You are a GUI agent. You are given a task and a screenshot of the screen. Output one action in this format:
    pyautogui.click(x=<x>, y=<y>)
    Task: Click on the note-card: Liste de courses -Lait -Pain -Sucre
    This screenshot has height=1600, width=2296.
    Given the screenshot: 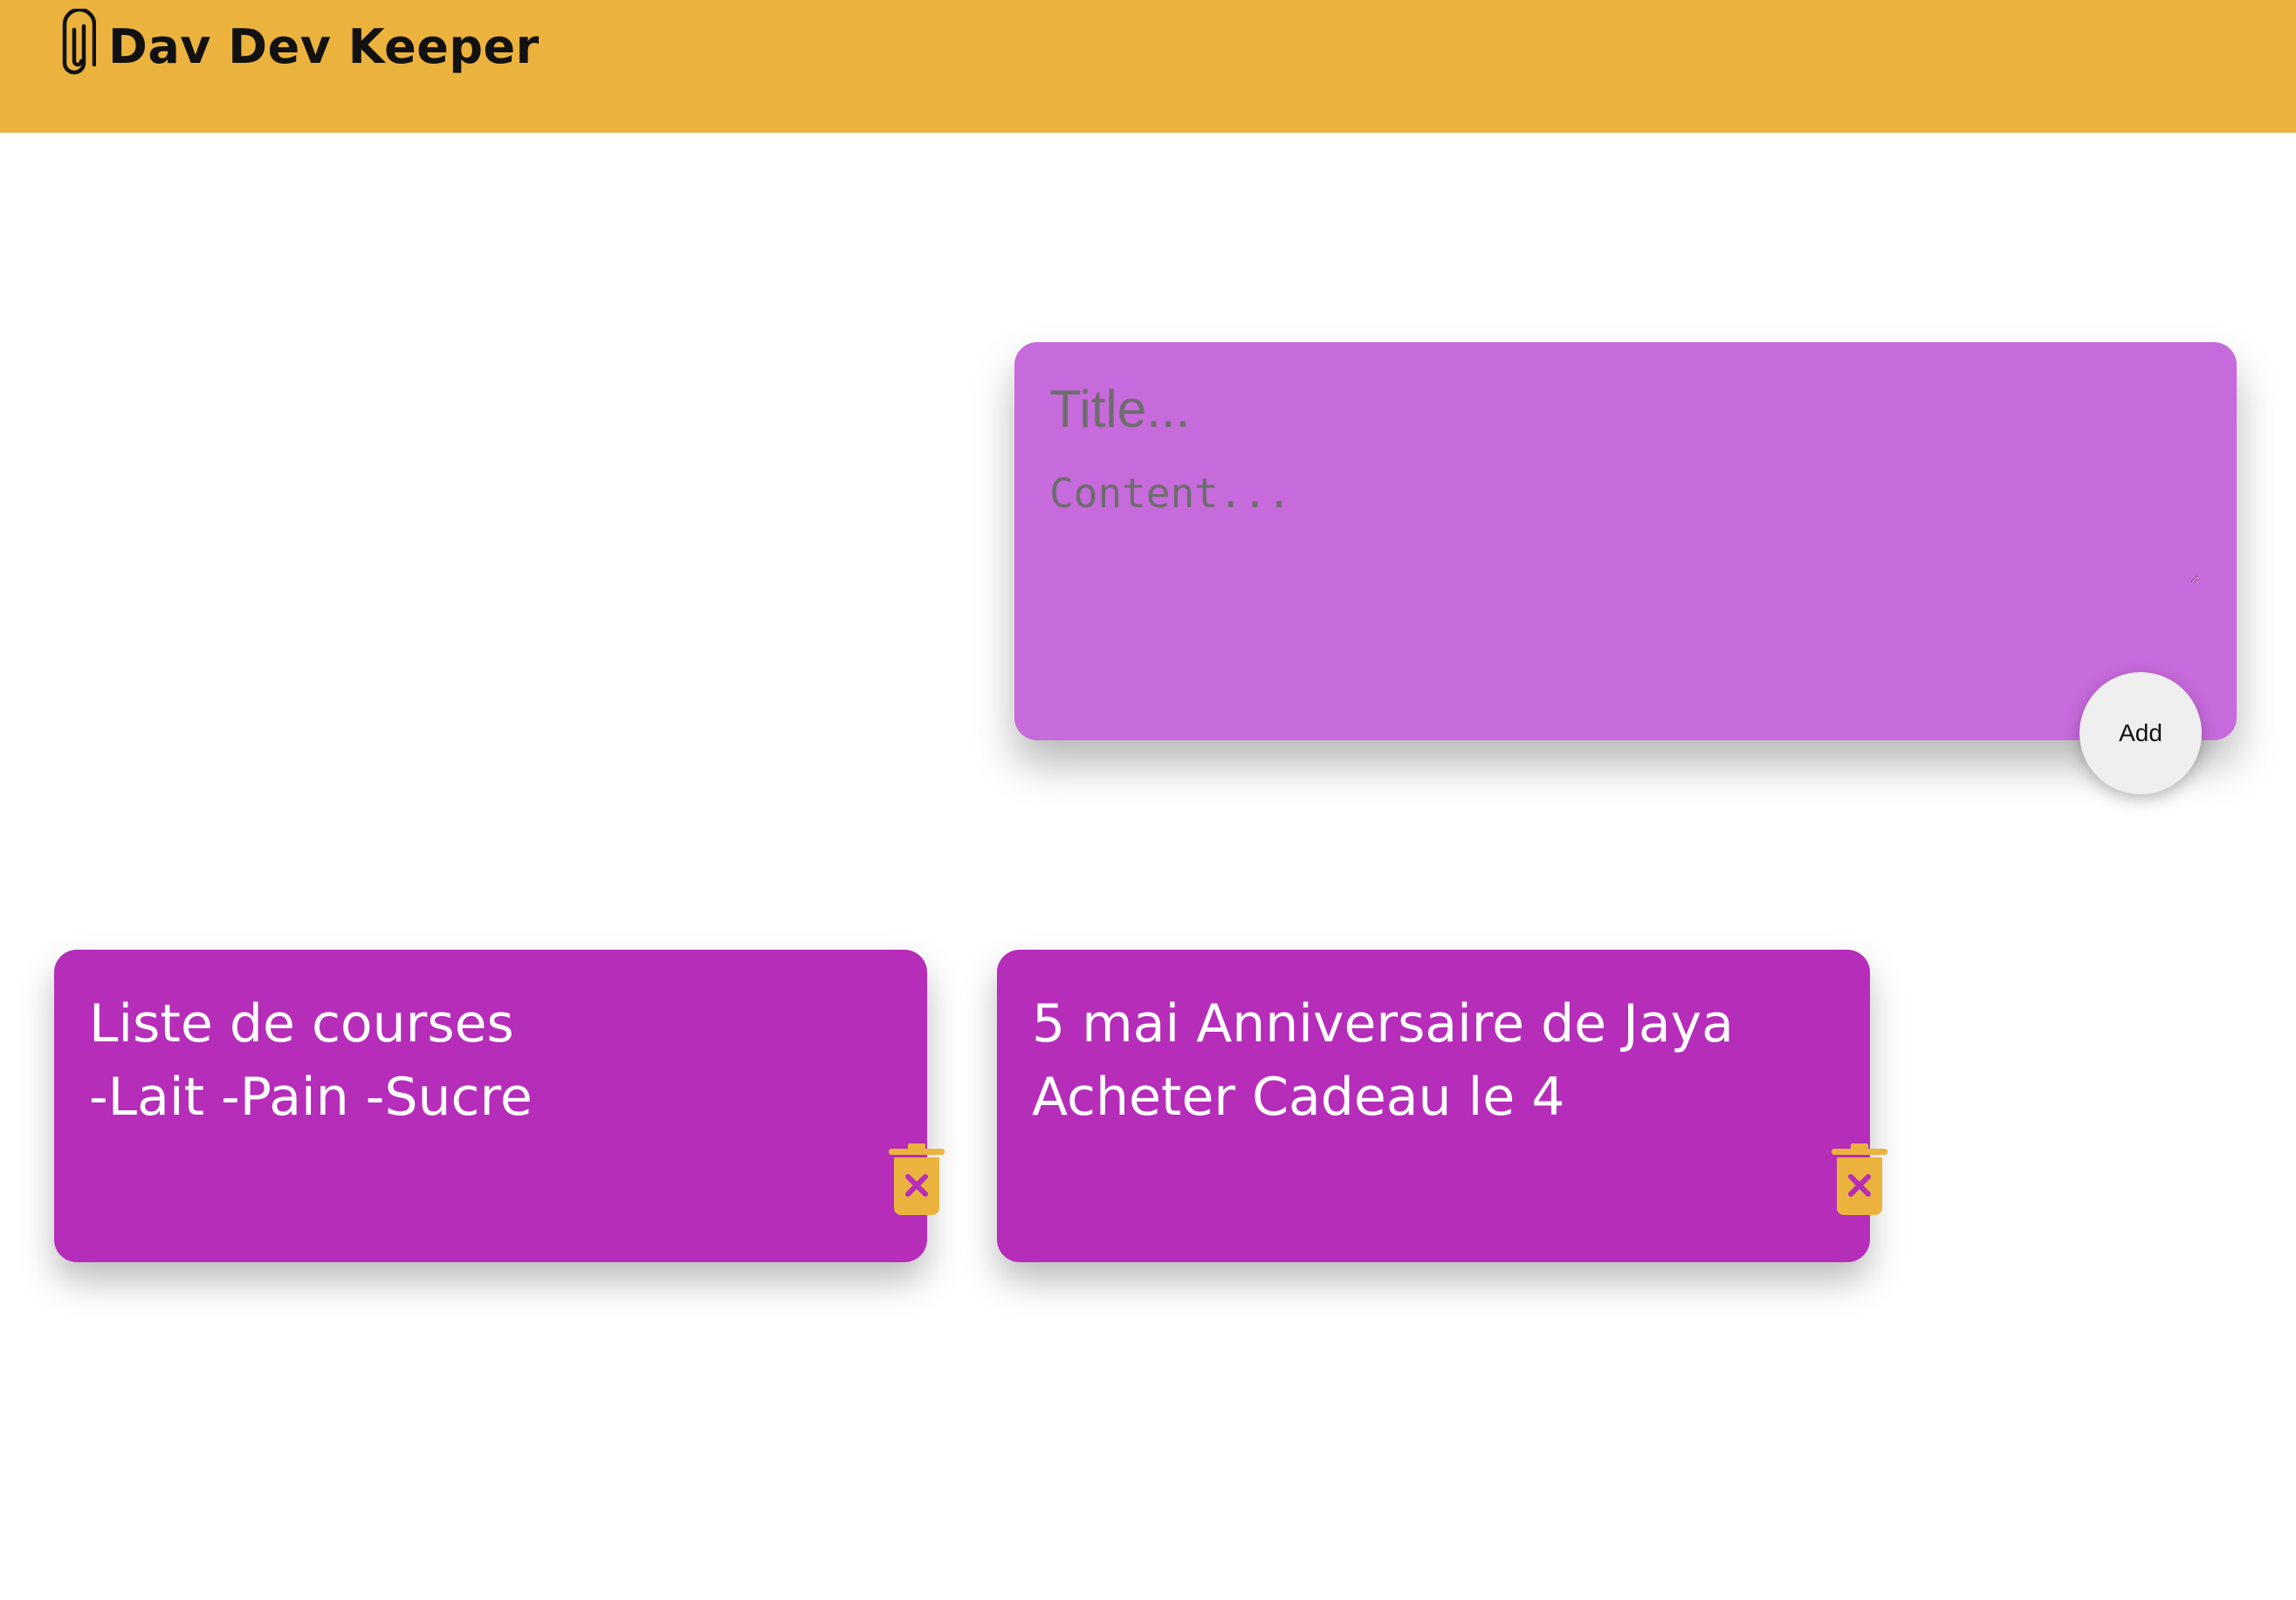 What is the action you would take?
    pyautogui.click(x=499, y=1106)
    